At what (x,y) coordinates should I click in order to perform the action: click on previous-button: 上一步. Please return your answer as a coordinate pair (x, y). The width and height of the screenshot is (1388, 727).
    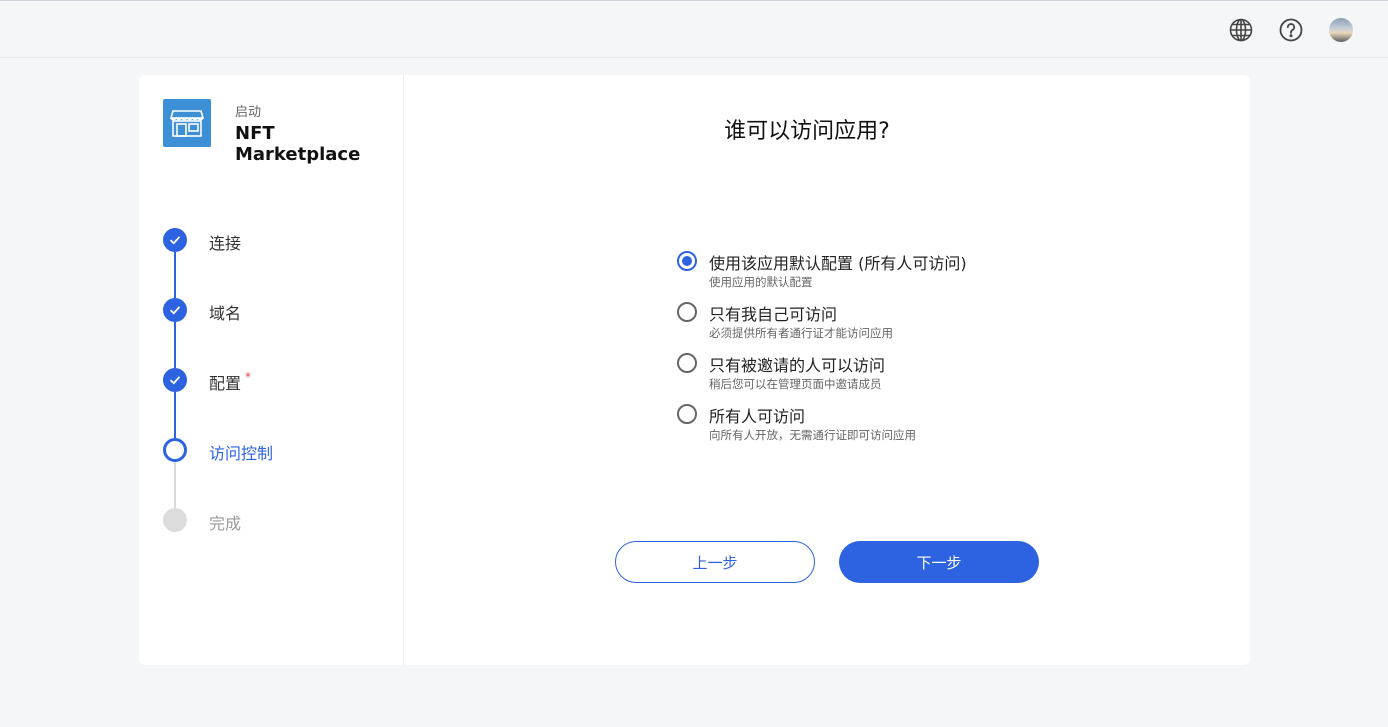
    Looking at the image, I should click on (715, 562).